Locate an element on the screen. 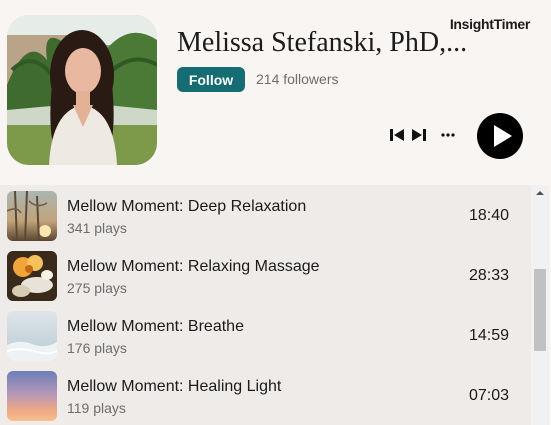  track-row: Mellow Moment: Breathe 176 plays 14:59 is located at coordinates (265, 335).